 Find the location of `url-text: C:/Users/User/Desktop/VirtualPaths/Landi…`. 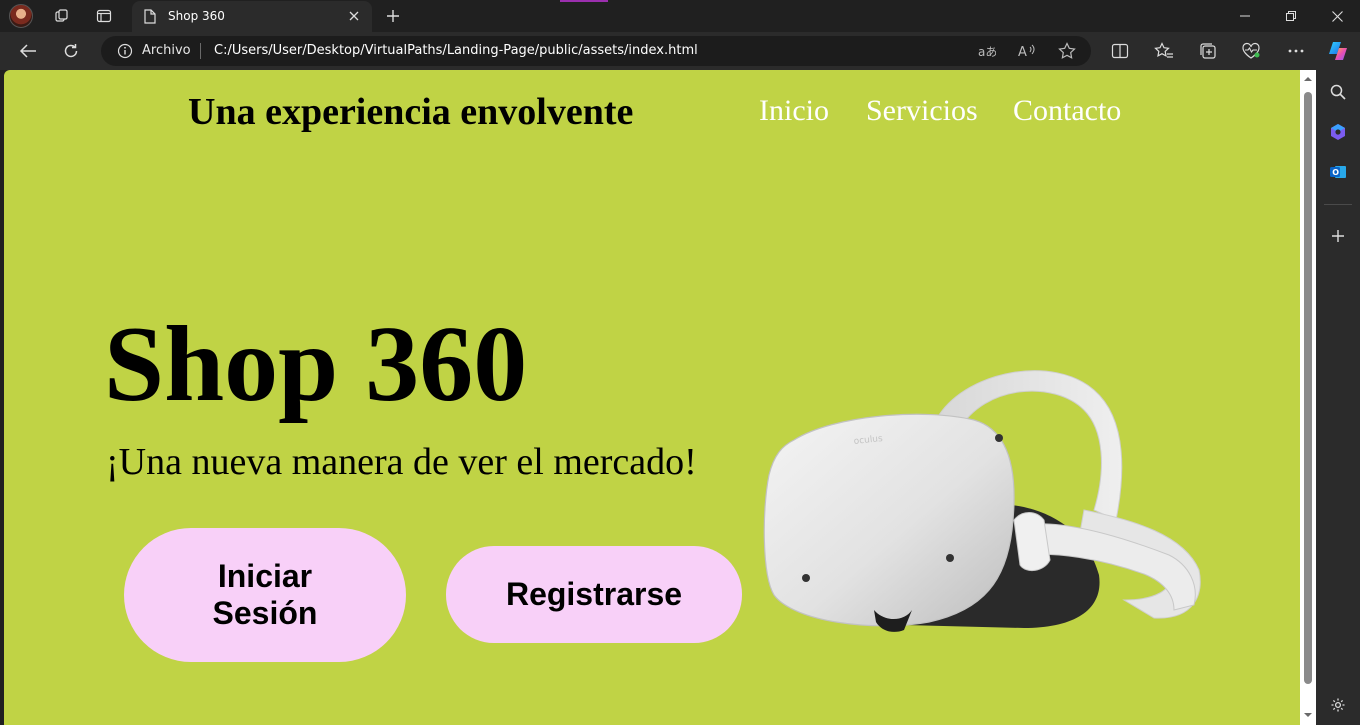

url-text: C:/Users/User/Desktop/VirtualPaths/Landi… is located at coordinates (456, 50).